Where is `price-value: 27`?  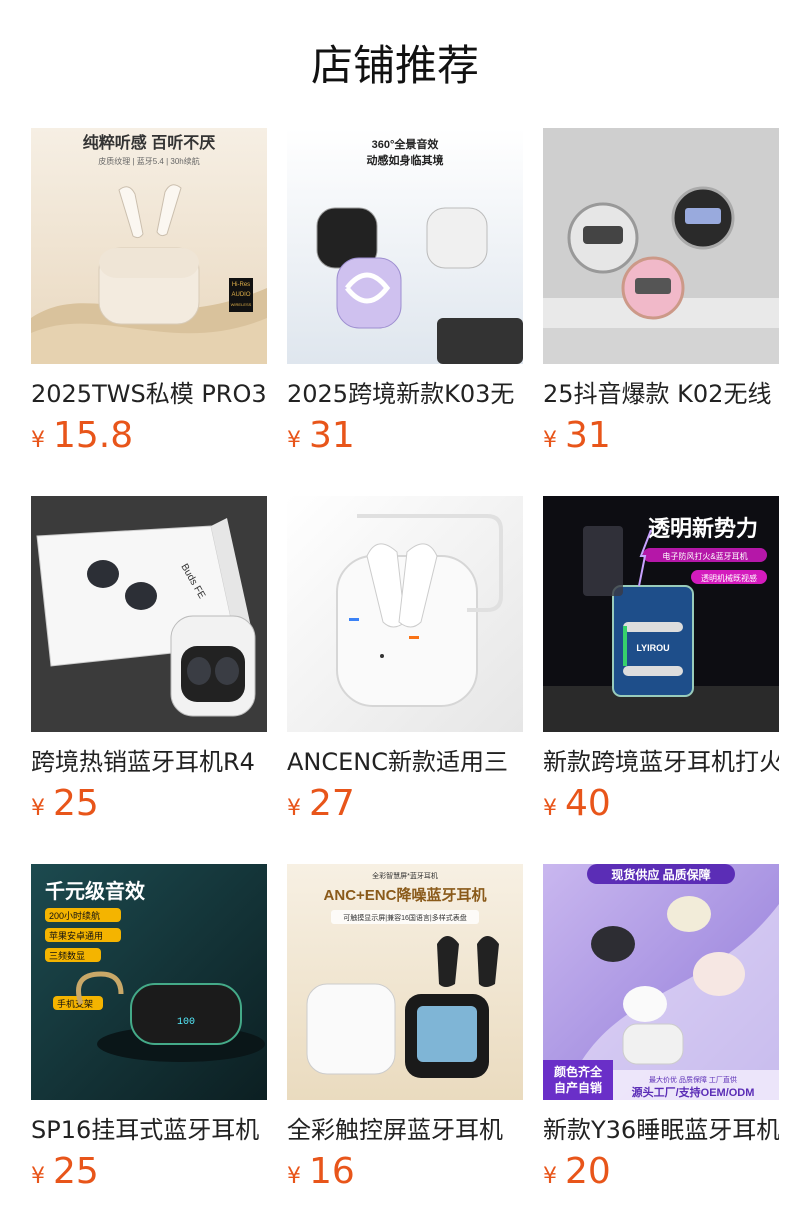 price-value: 27 is located at coordinates (332, 803).